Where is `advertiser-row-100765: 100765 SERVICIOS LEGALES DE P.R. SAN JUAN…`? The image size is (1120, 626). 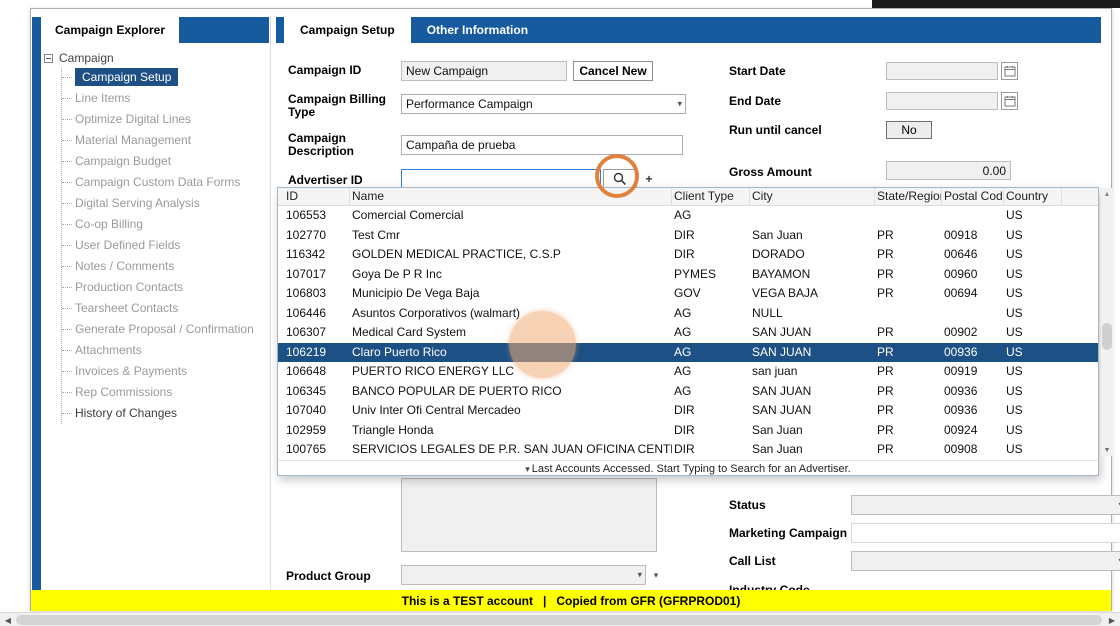
advertiser-row-100765: 100765 SERVICIOS LEGALES DE P.R. SAN JUAN… is located at coordinates (688, 450).